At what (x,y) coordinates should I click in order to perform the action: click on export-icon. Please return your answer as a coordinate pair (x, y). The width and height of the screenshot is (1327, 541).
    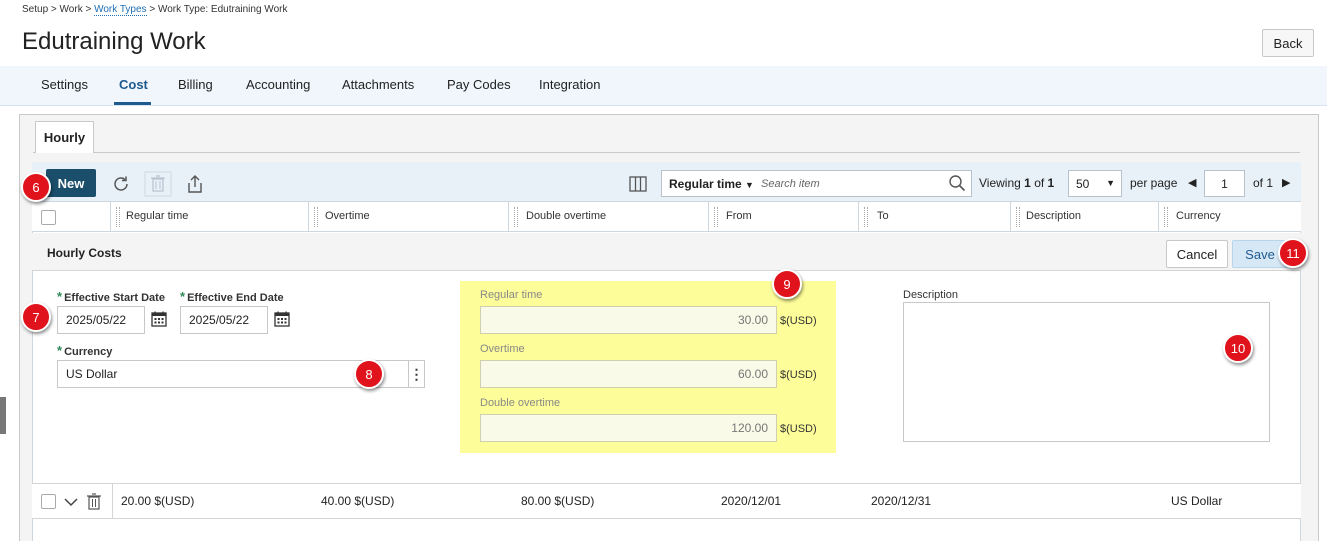
    Looking at the image, I should click on (195, 184).